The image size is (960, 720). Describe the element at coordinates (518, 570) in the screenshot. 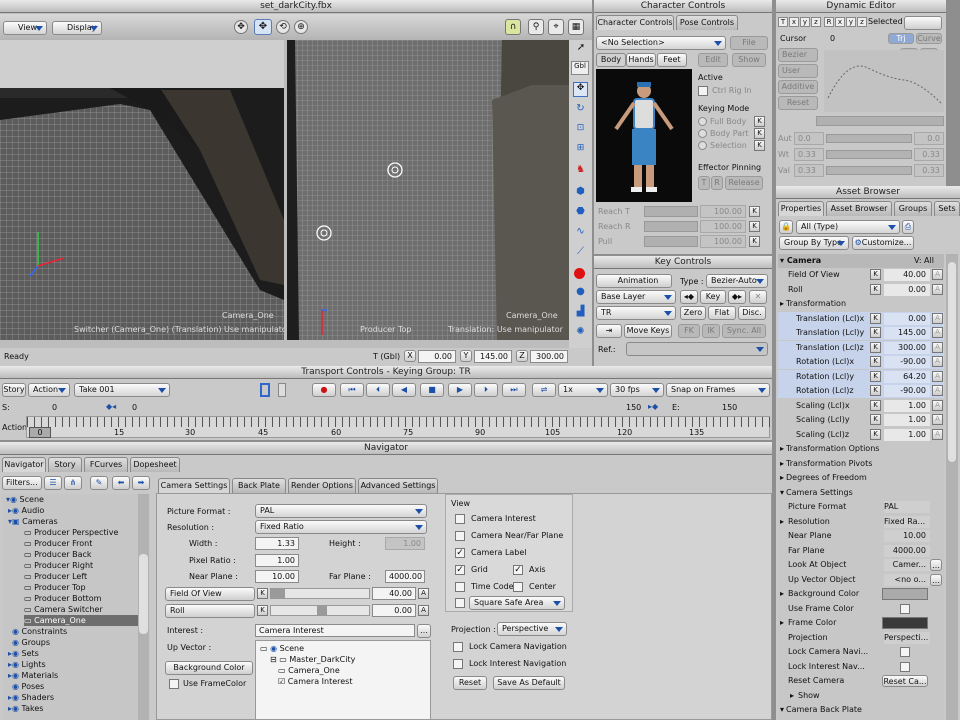

I see `axis-checkbox: ✓` at that location.